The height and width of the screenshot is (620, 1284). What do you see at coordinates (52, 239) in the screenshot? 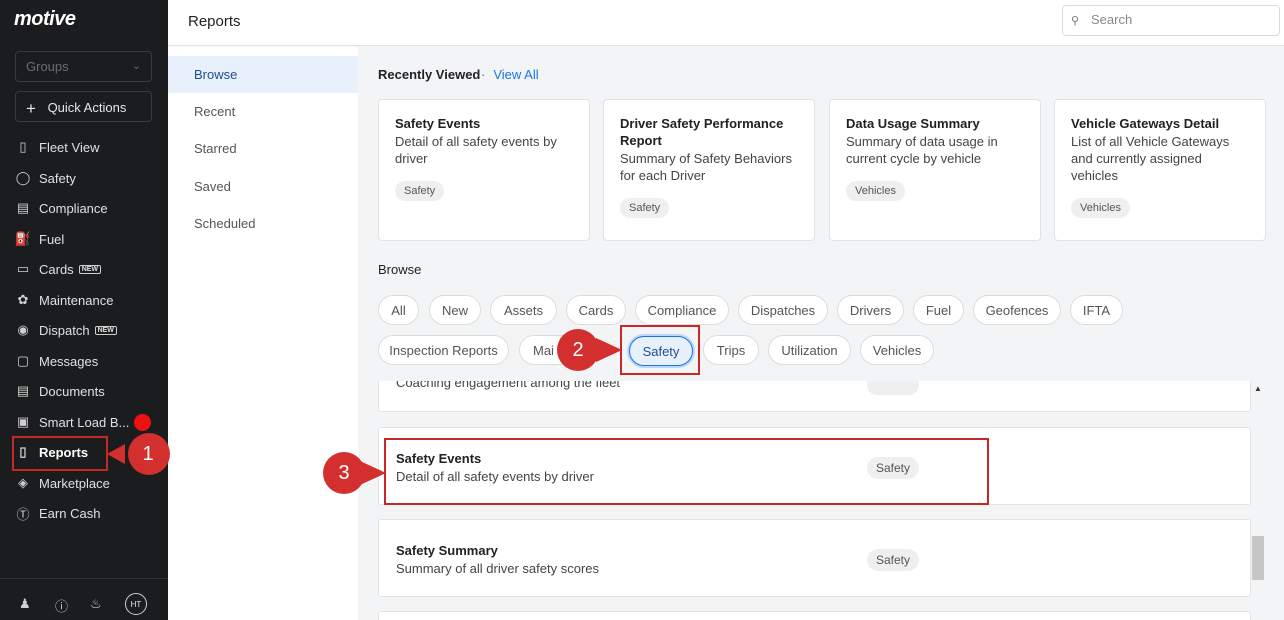
I see `sidebar-item-label: Fuel` at bounding box center [52, 239].